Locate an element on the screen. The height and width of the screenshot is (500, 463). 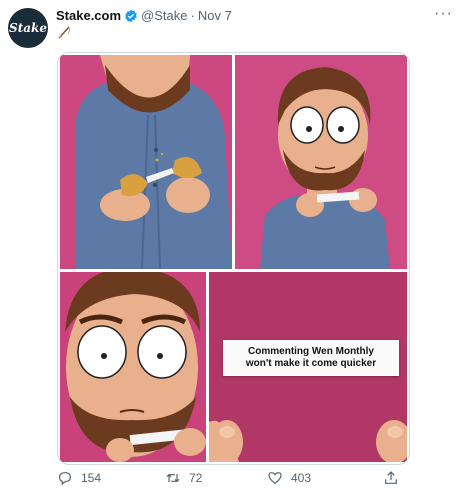
heart-icon is located at coordinates (275, 478).